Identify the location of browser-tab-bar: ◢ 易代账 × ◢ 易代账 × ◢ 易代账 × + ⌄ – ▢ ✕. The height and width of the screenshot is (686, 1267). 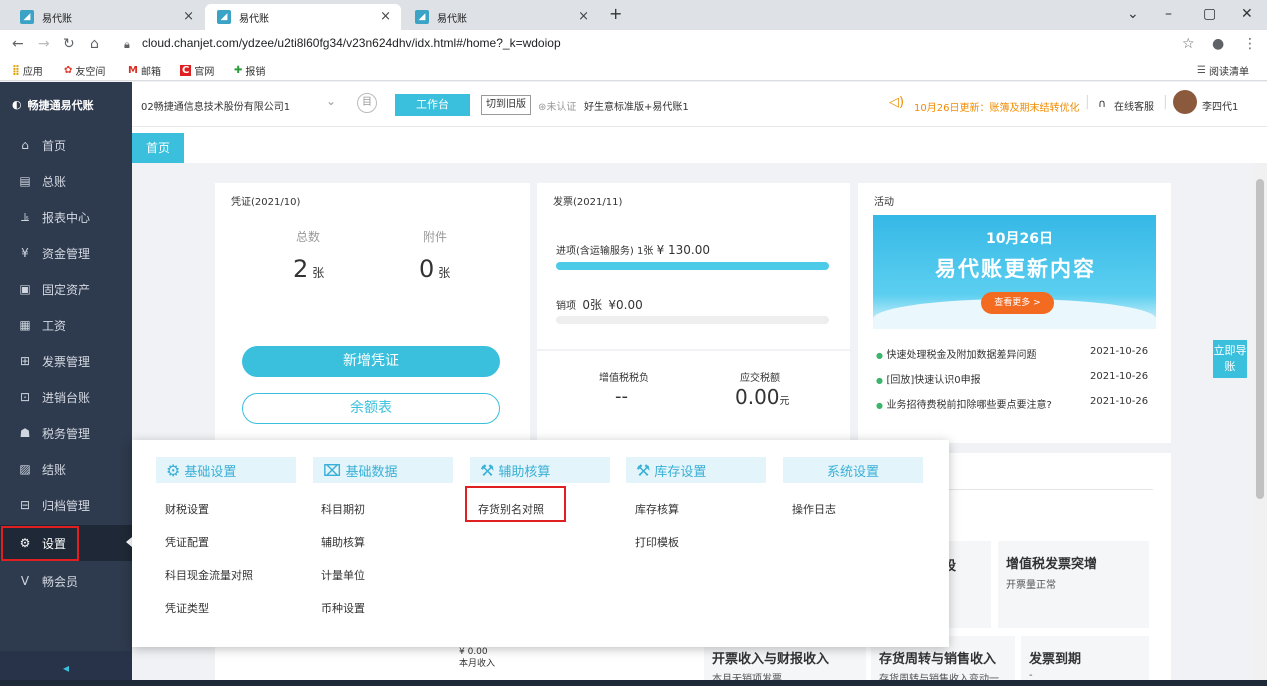
(633, 15).